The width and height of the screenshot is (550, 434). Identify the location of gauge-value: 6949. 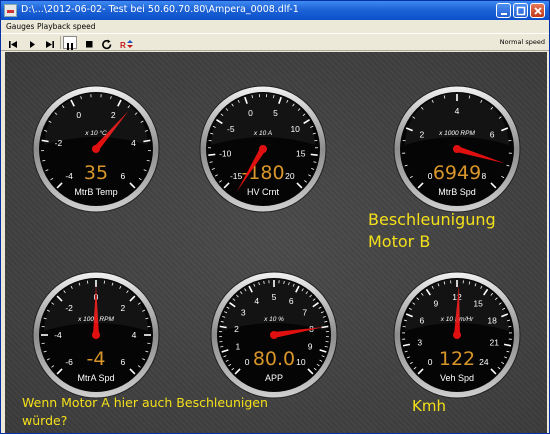
(457, 173).